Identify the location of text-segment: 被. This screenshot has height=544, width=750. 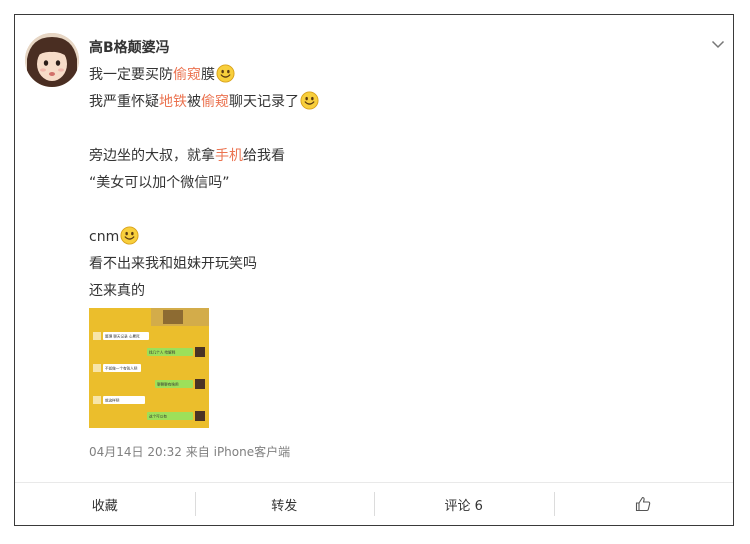
(194, 102).